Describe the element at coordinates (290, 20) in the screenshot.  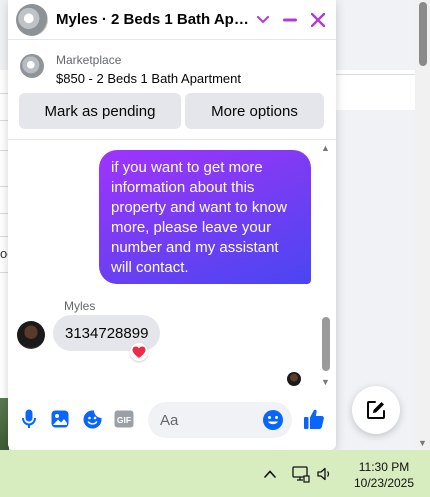
I see `minimize-icon` at that location.